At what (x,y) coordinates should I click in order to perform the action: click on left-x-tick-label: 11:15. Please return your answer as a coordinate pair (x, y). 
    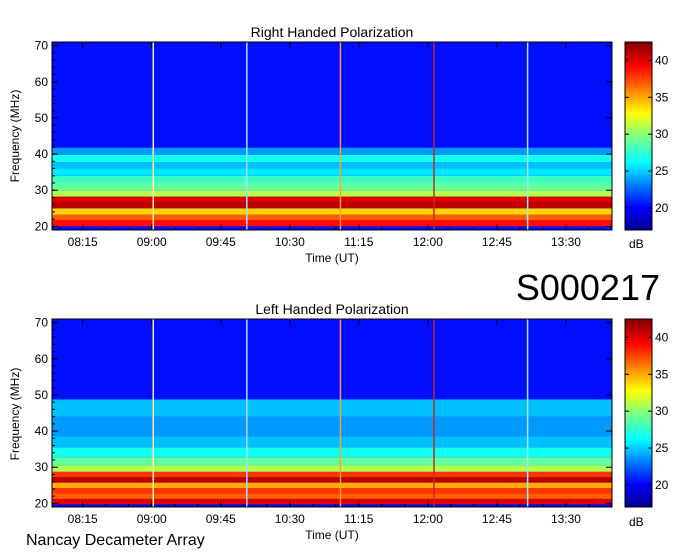
    Looking at the image, I should click on (358, 519).